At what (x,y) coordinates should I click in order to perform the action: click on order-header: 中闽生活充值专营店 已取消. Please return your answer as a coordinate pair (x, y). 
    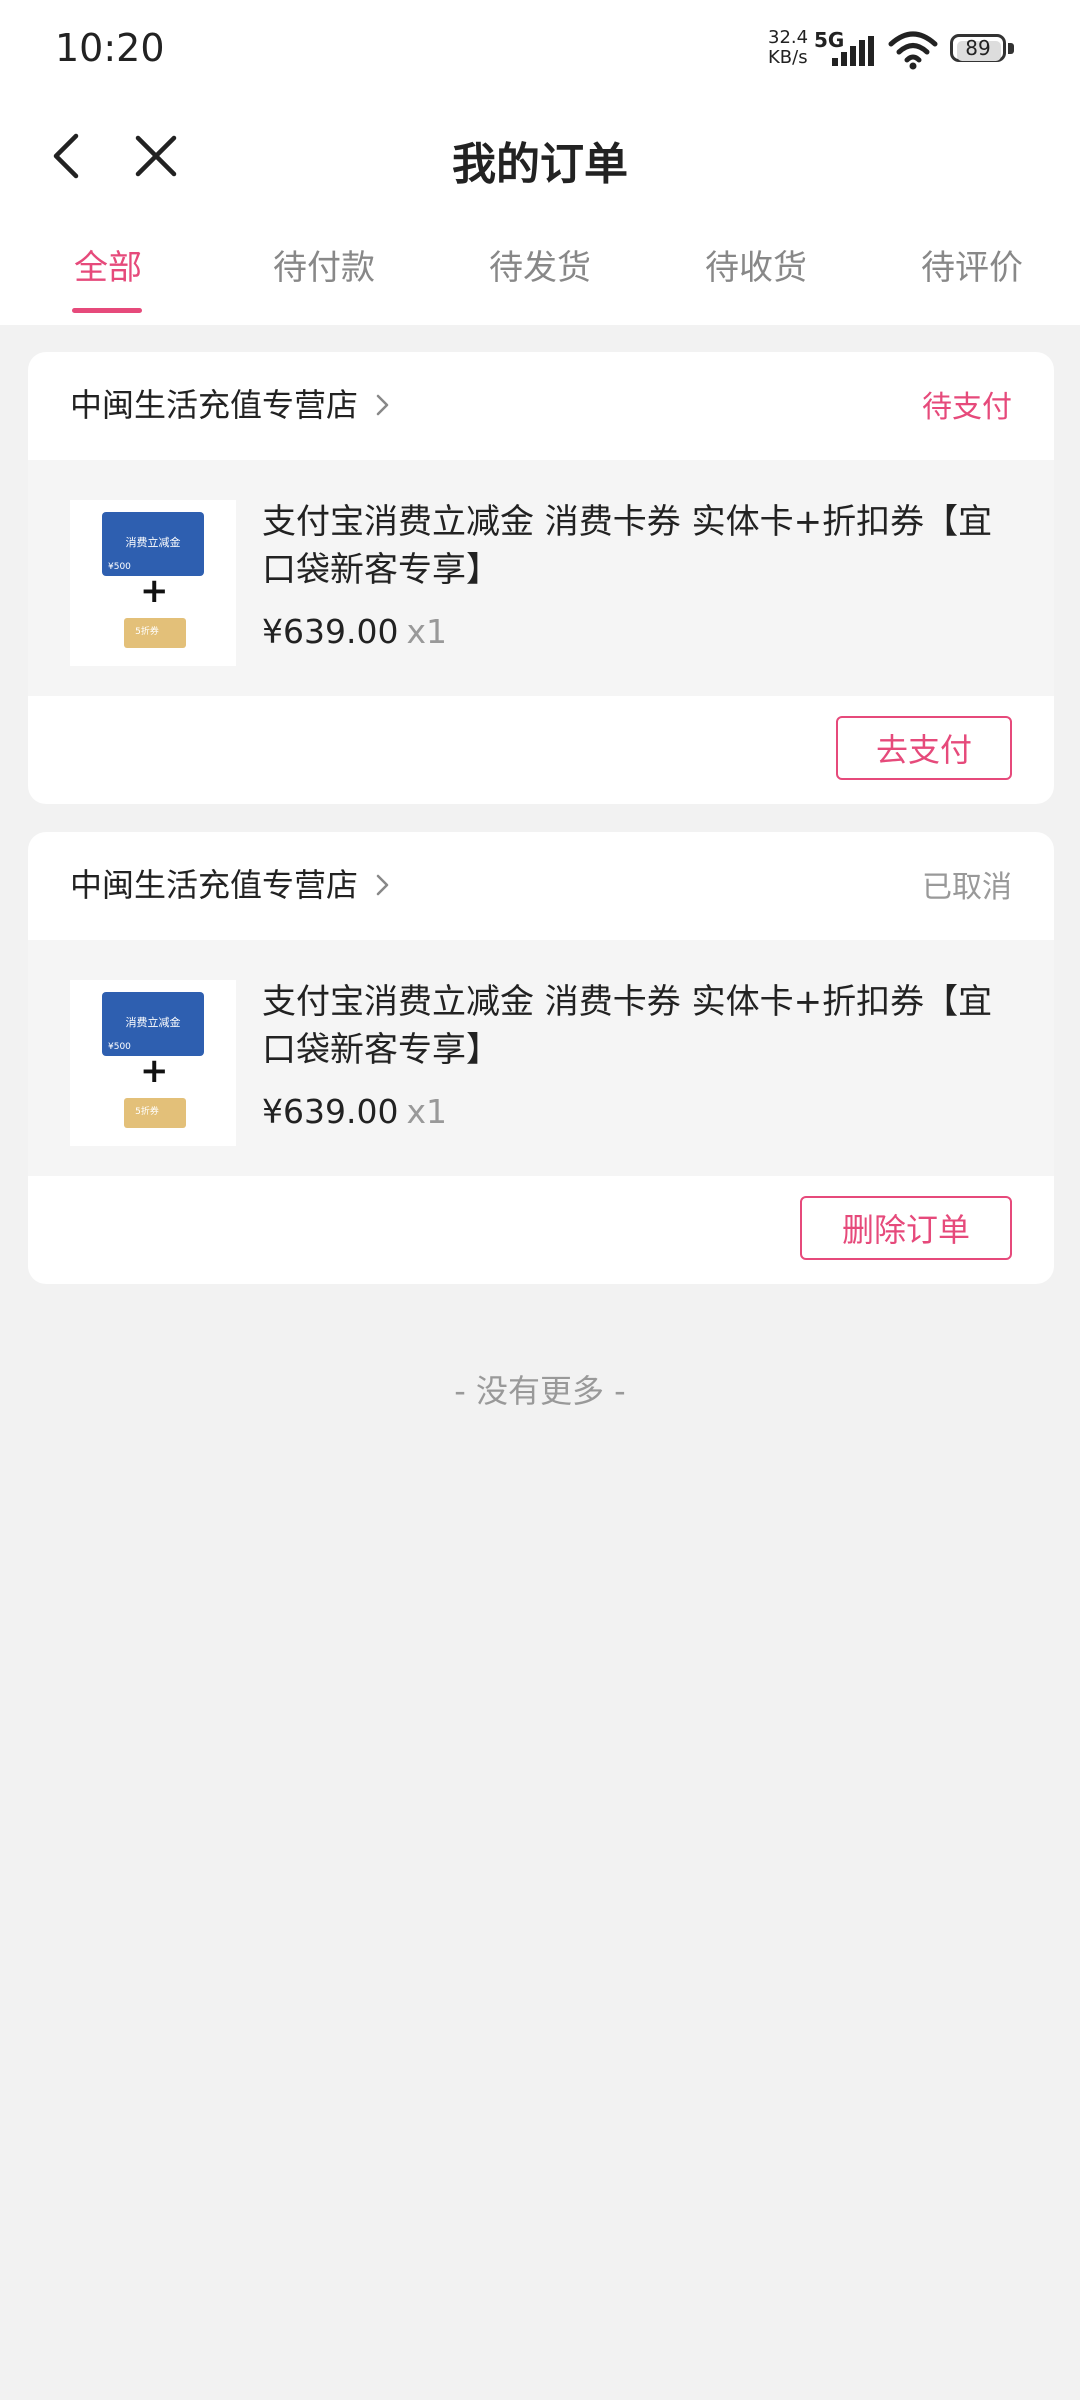
    Looking at the image, I should click on (541, 886).